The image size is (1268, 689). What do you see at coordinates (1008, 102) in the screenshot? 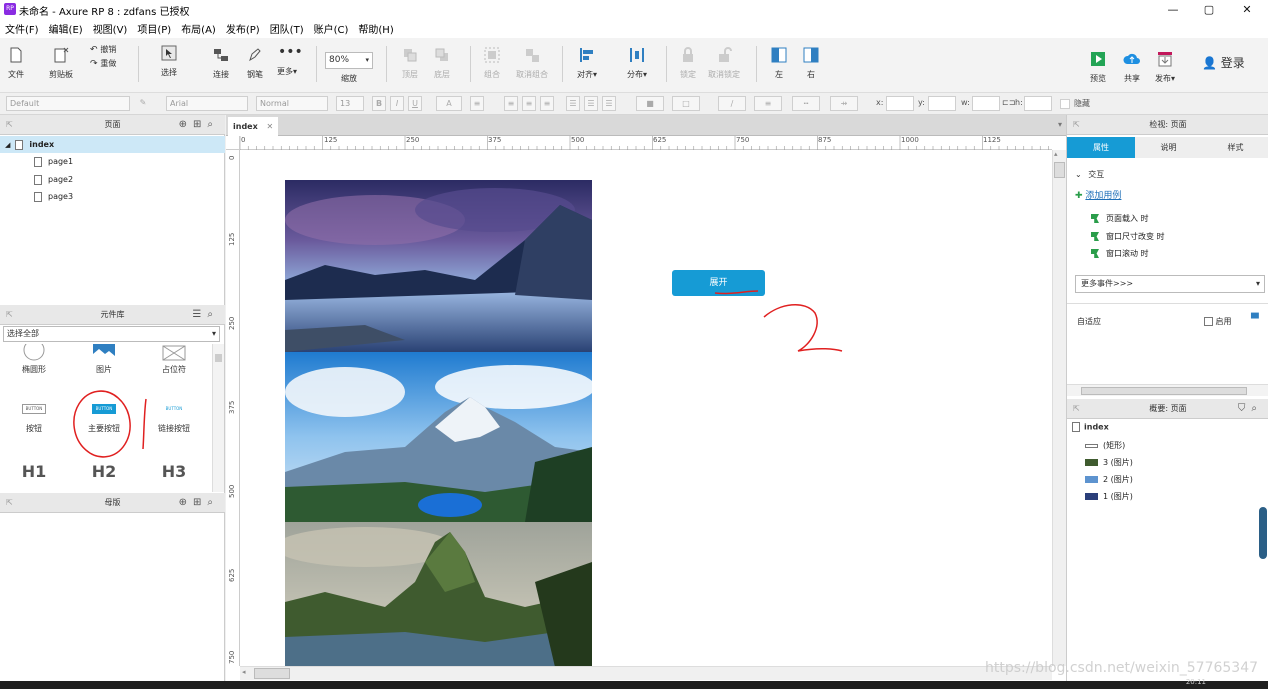
I see `link-size-icon: ⊏⊐` at bounding box center [1008, 102].